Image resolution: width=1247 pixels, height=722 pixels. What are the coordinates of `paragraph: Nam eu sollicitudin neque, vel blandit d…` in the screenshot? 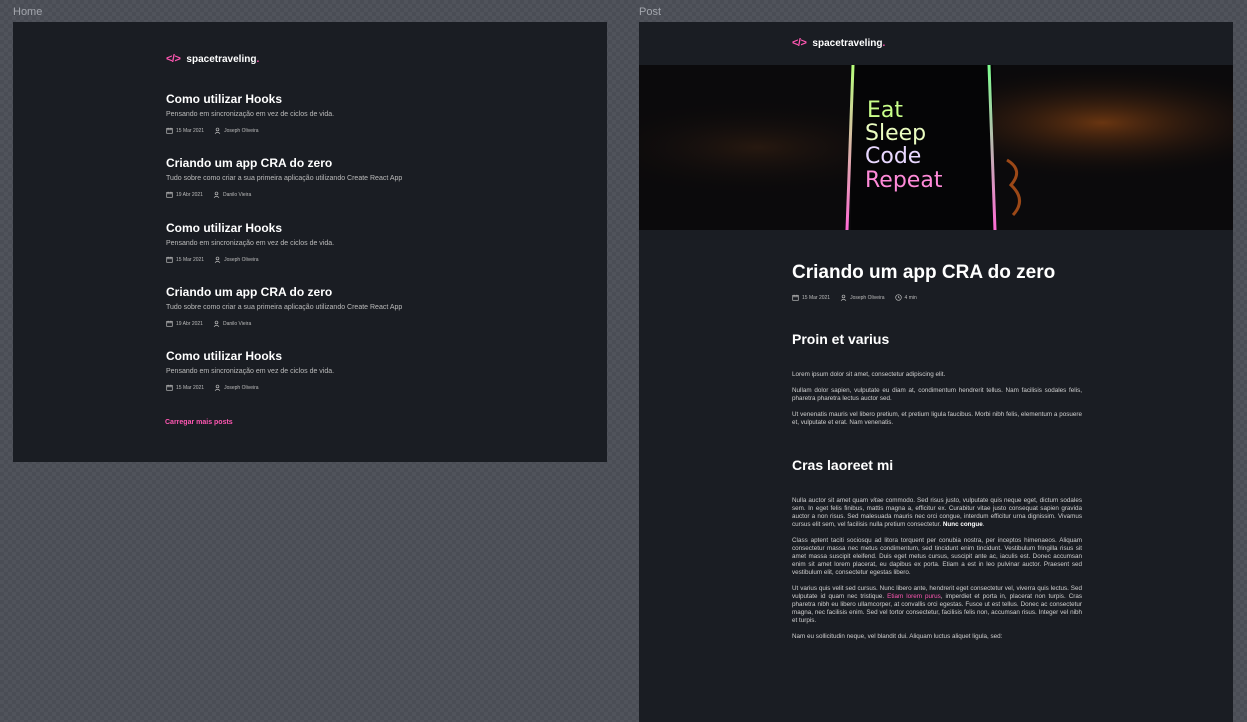 It's located at (897, 636).